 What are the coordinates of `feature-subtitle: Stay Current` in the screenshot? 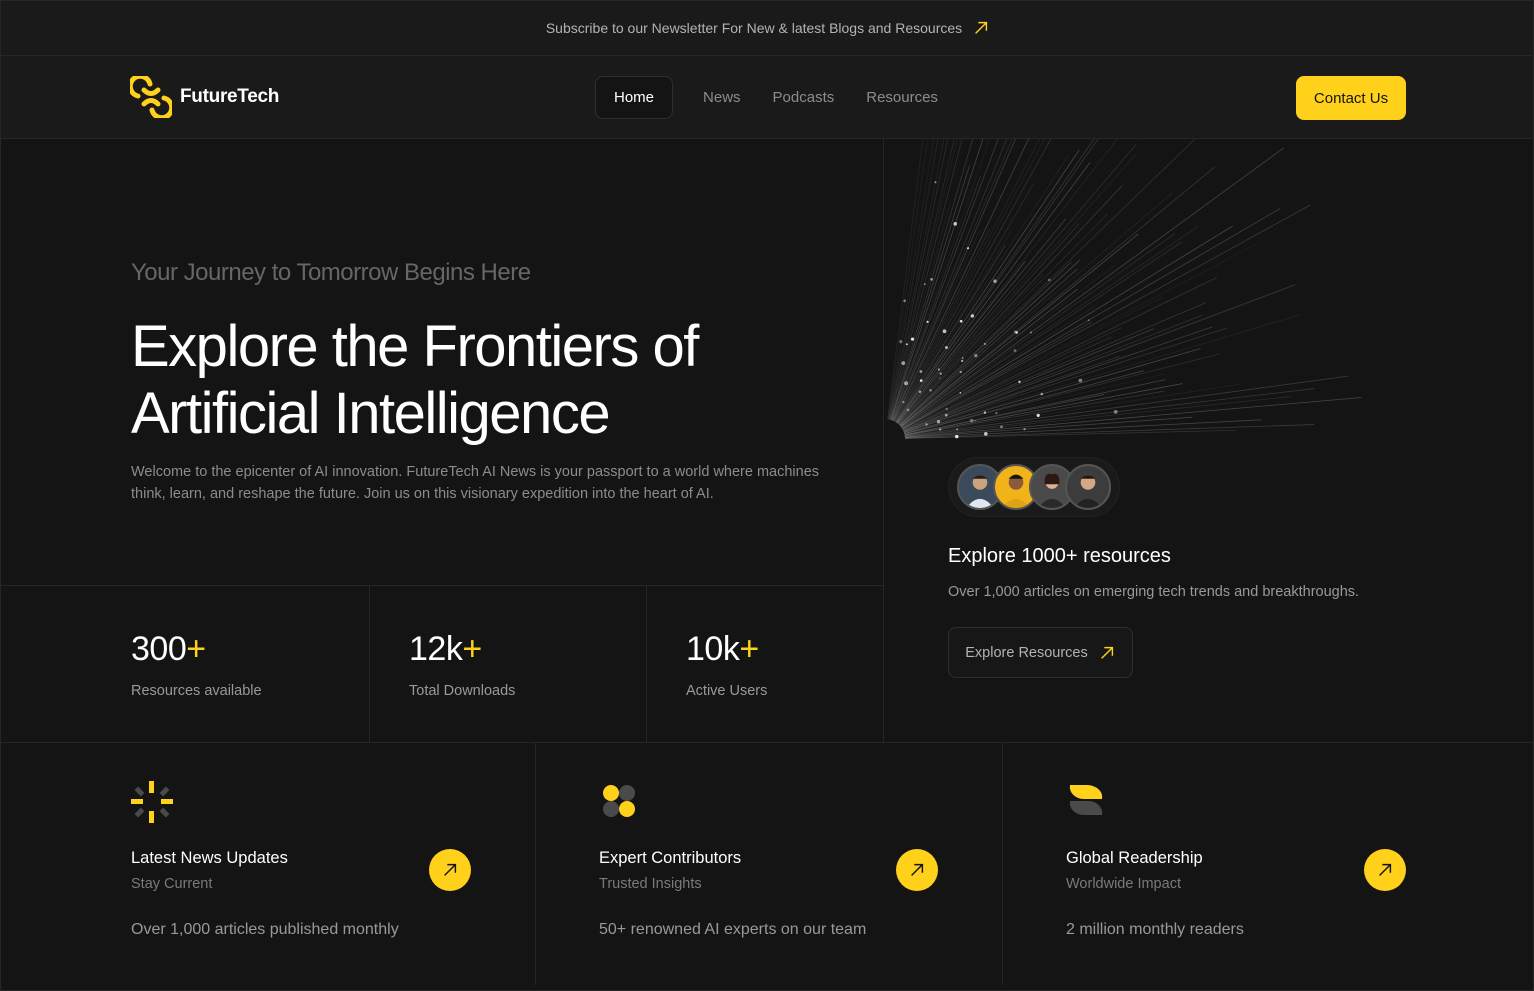 It's located at (172, 884).